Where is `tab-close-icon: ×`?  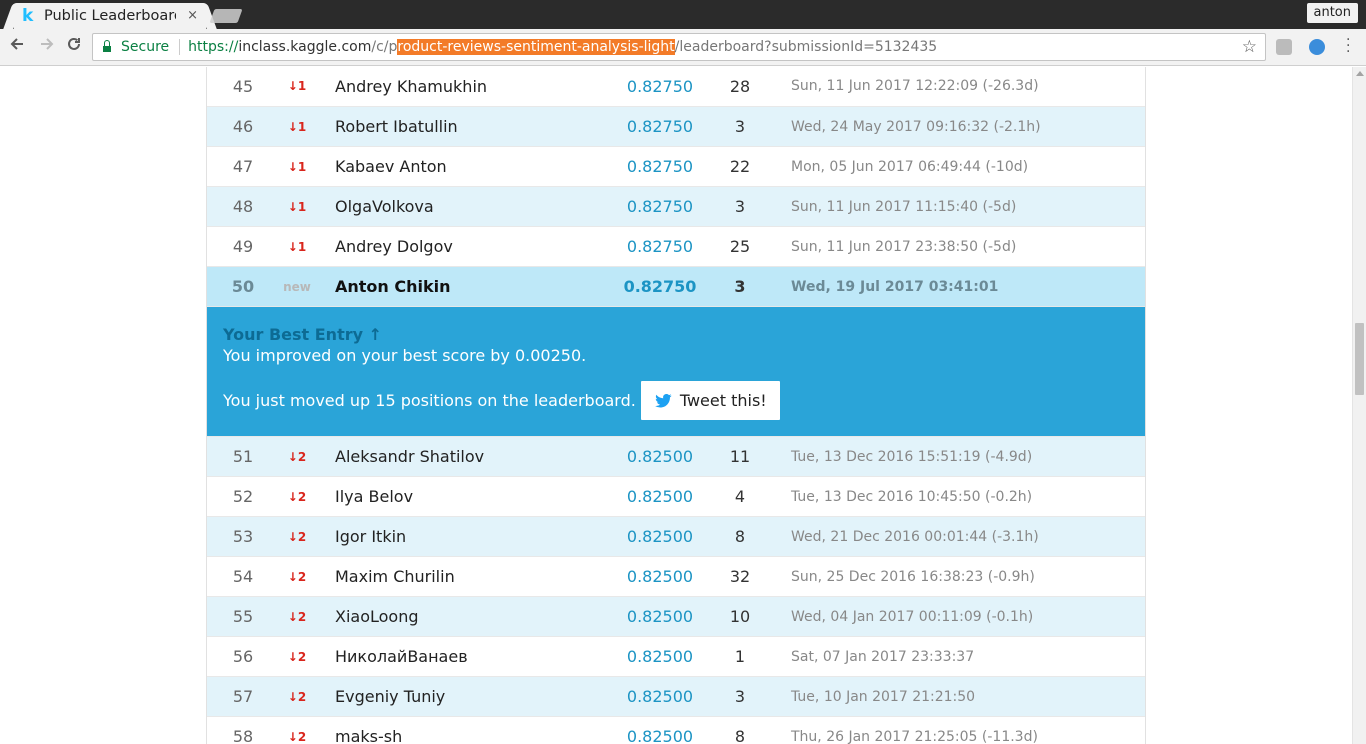
tab-close-icon: × is located at coordinates (192, 15).